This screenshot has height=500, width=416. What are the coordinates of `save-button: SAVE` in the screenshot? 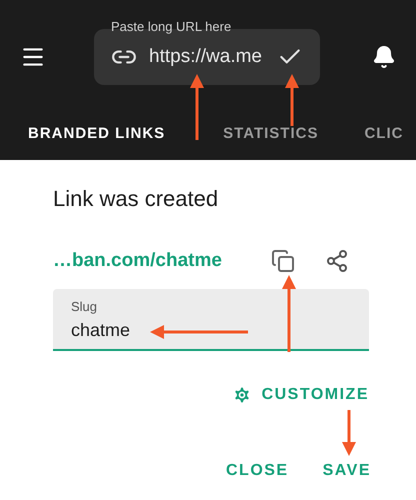 It's located at (346, 471).